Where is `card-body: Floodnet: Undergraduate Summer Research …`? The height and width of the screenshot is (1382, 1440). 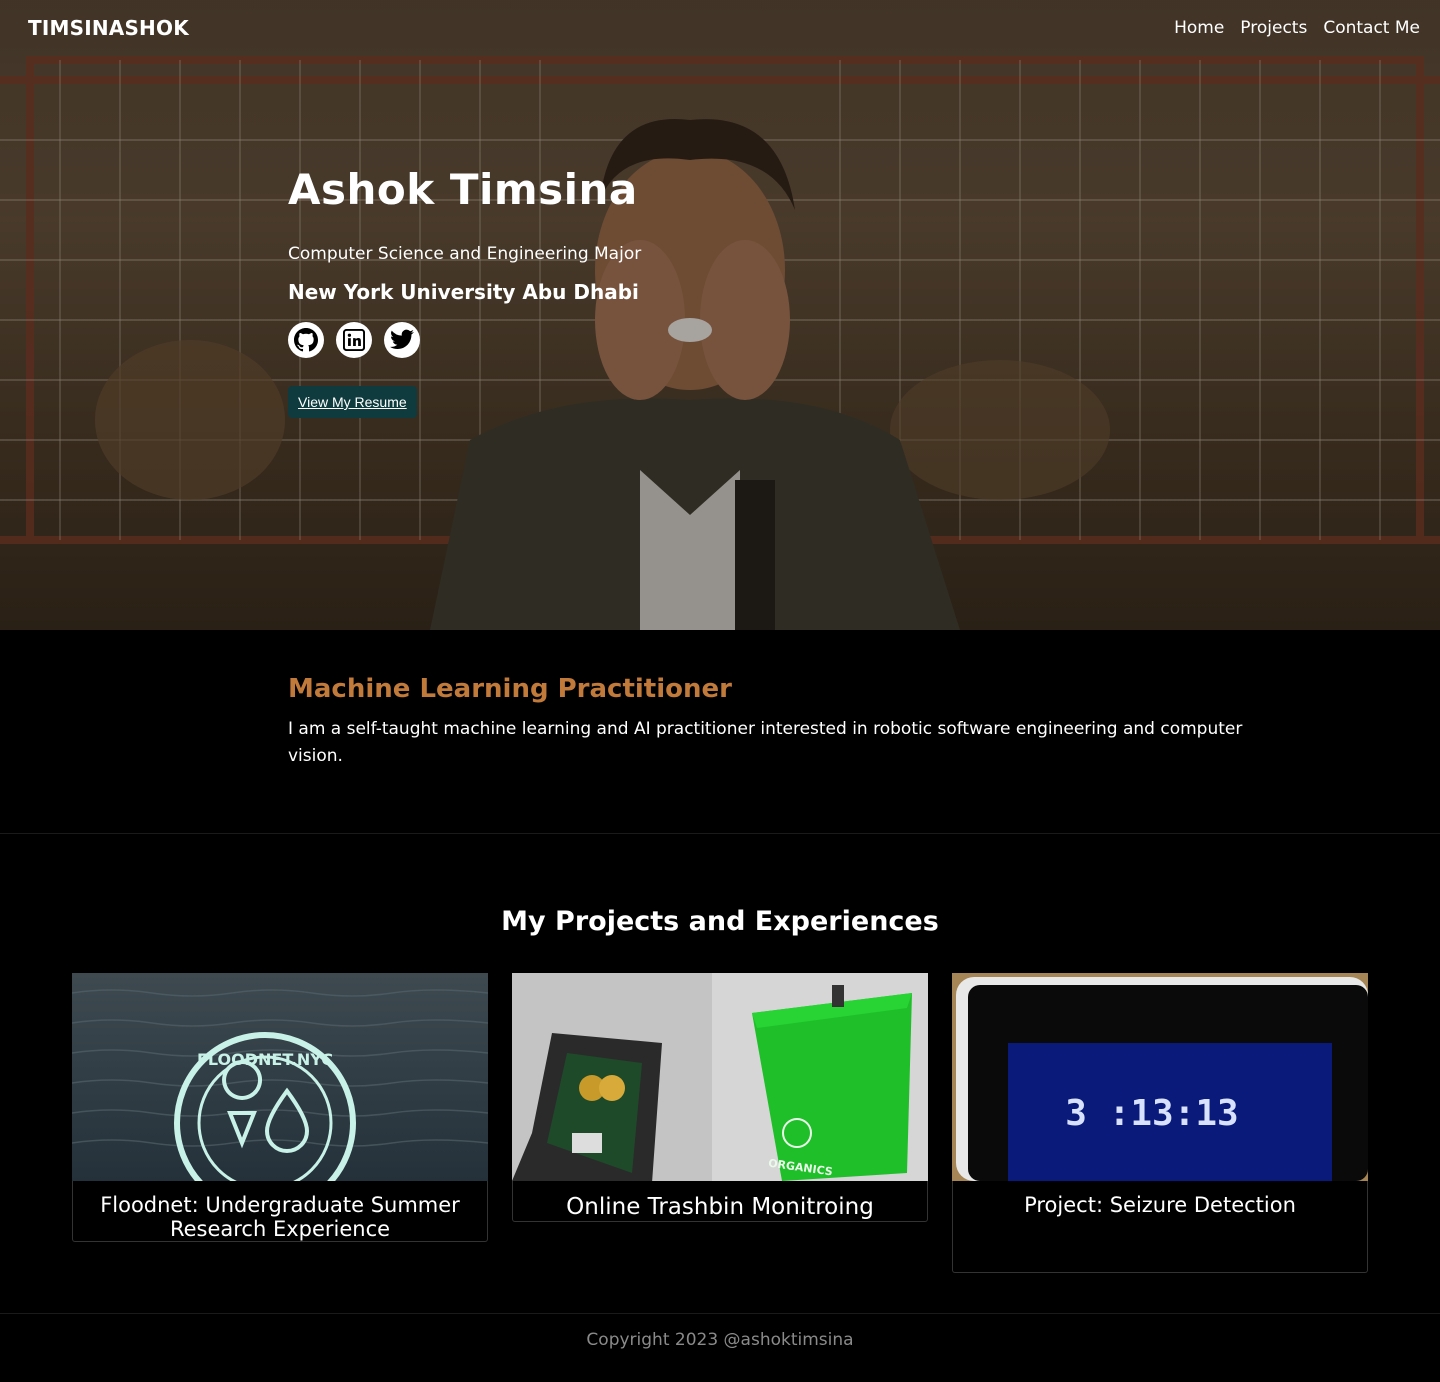 card-body: Floodnet: Undergraduate Summer Research … is located at coordinates (280, 1211).